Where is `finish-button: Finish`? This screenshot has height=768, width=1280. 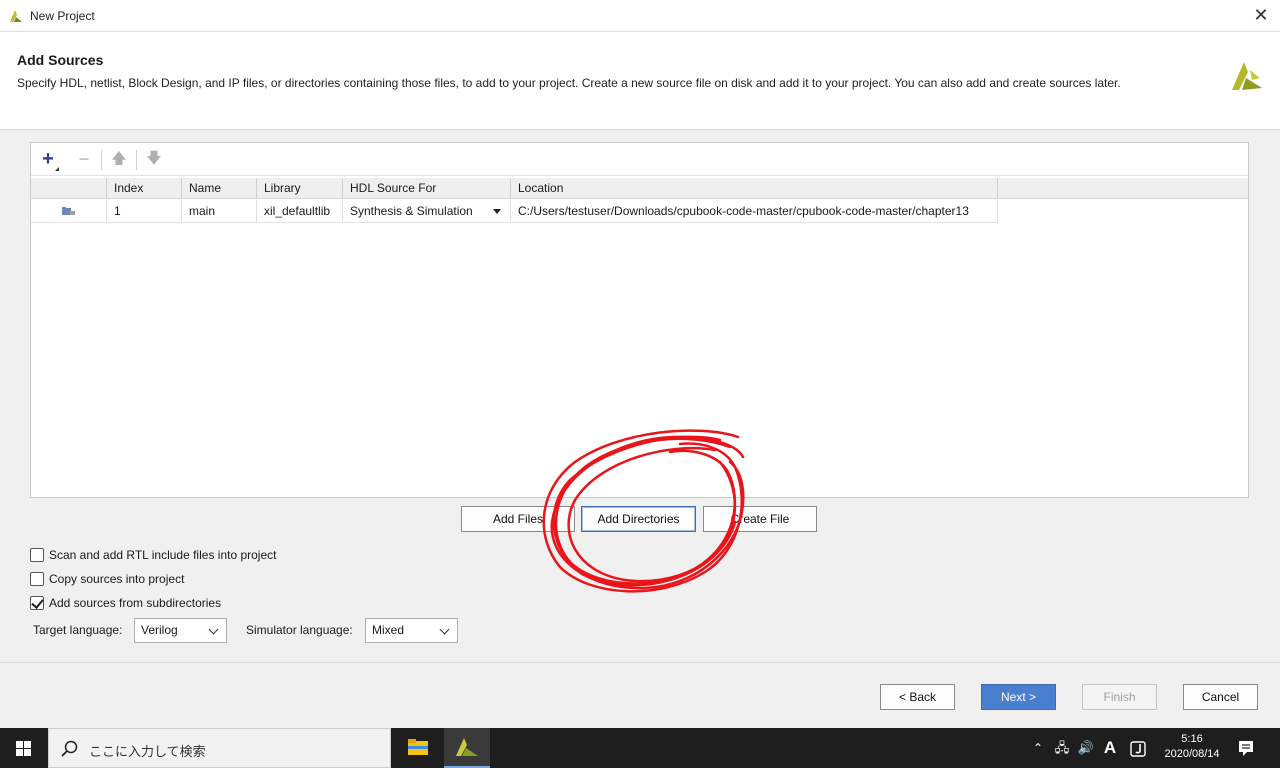 finish-button: Finish is located at coordinates (1119, 697).